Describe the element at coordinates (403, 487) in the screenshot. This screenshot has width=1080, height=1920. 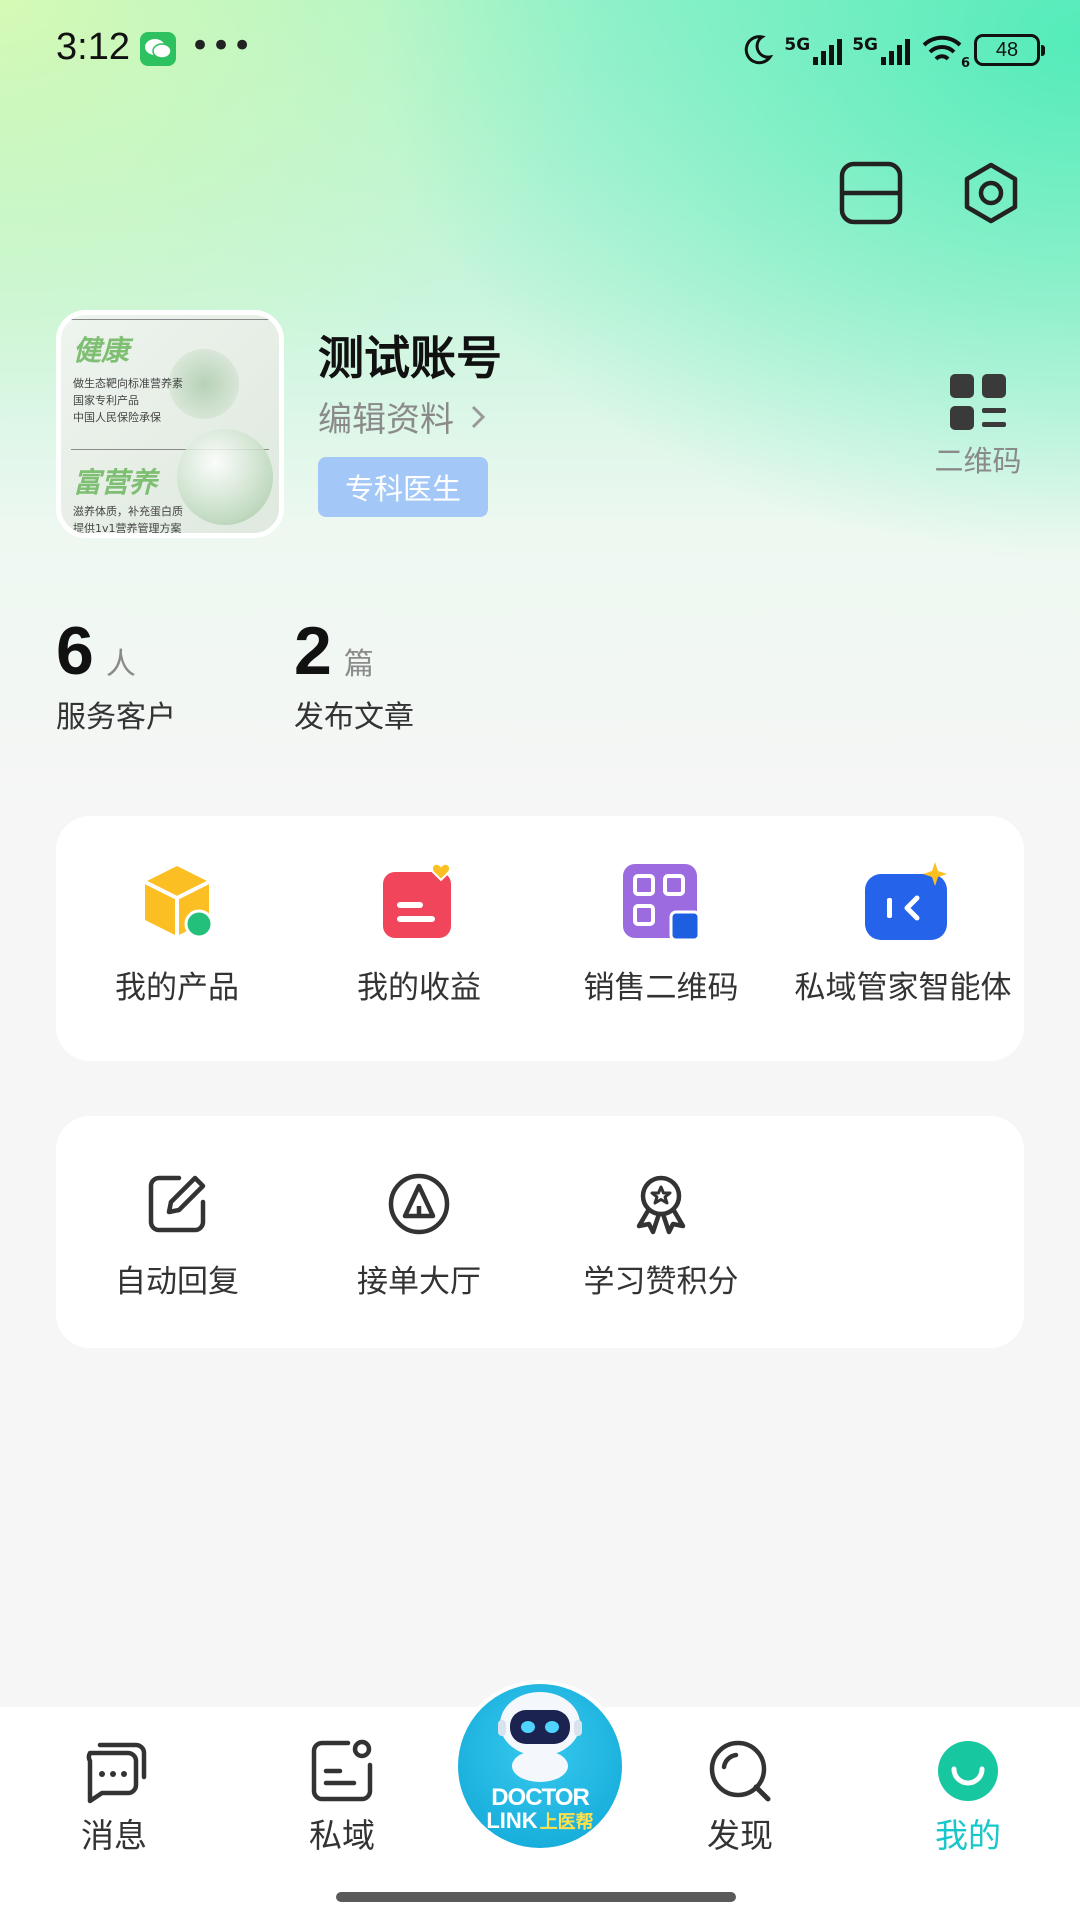
I see `role-badge: 专科医生` at that location.